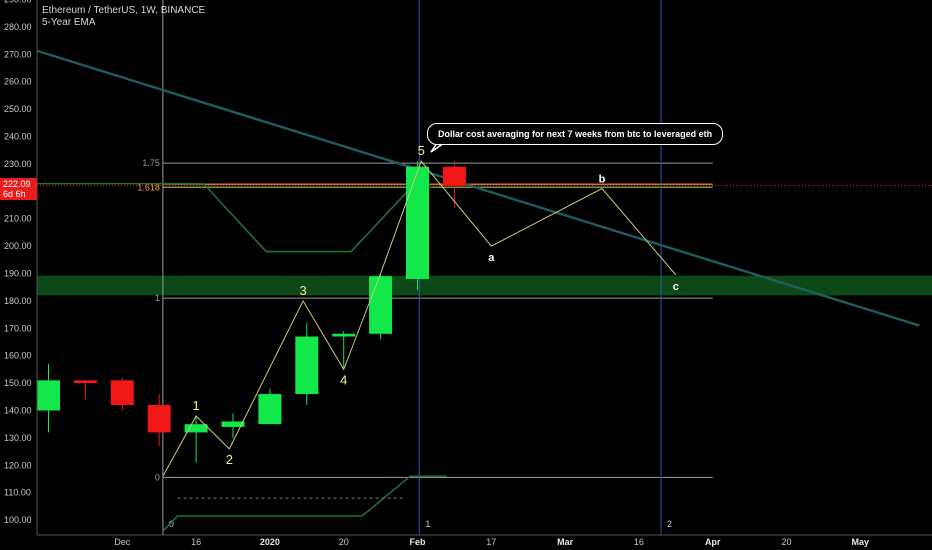  What do you see at coordinates (69, 22) in the screenshot?
I see `indicator-name: 5-Year EMA` at bounding box center [69, 22].